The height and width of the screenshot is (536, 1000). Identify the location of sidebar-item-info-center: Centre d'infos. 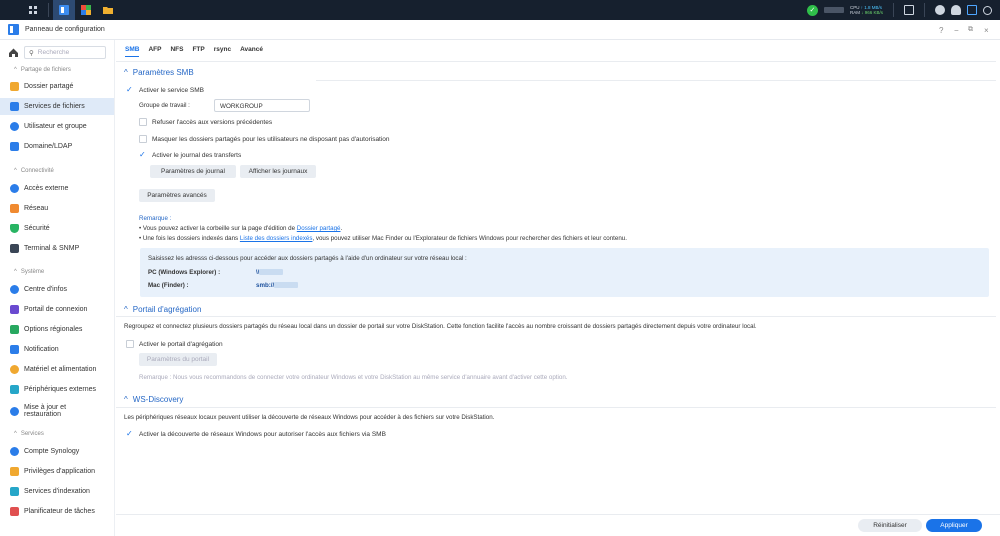
(57, 289).